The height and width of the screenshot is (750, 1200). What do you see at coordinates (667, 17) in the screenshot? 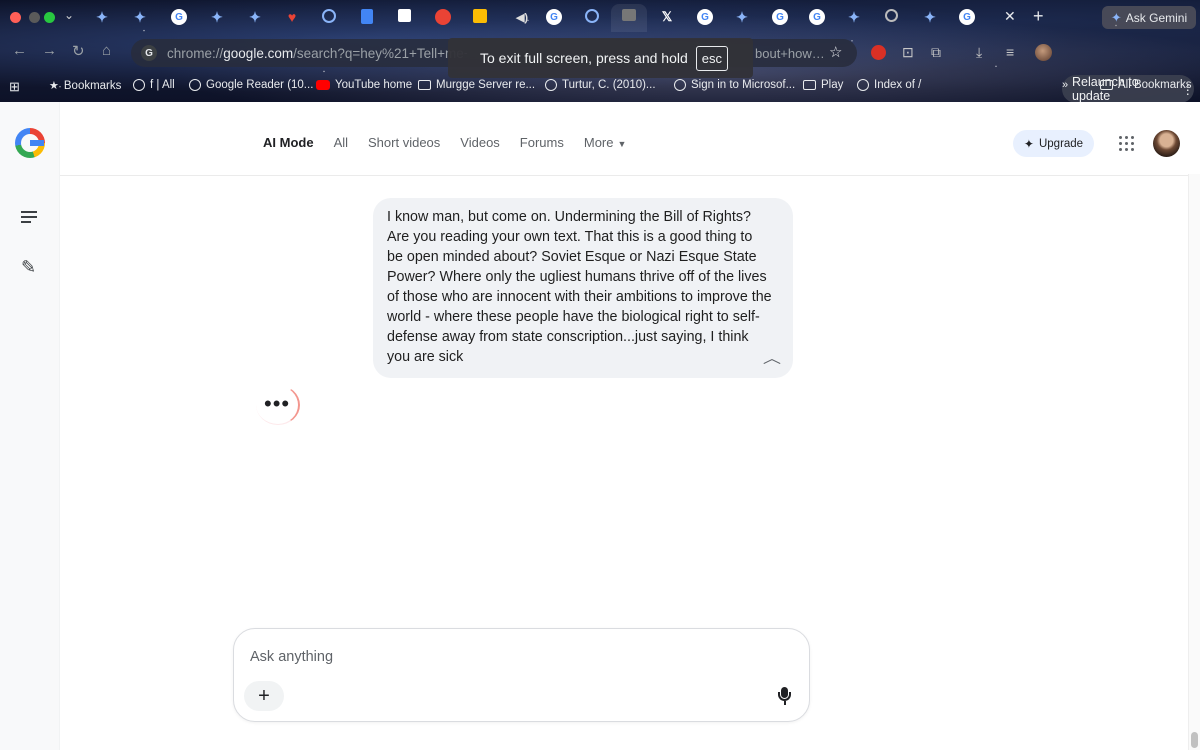
I see `tab-x-icon: 𝕏` at bounding box center [667, 17].